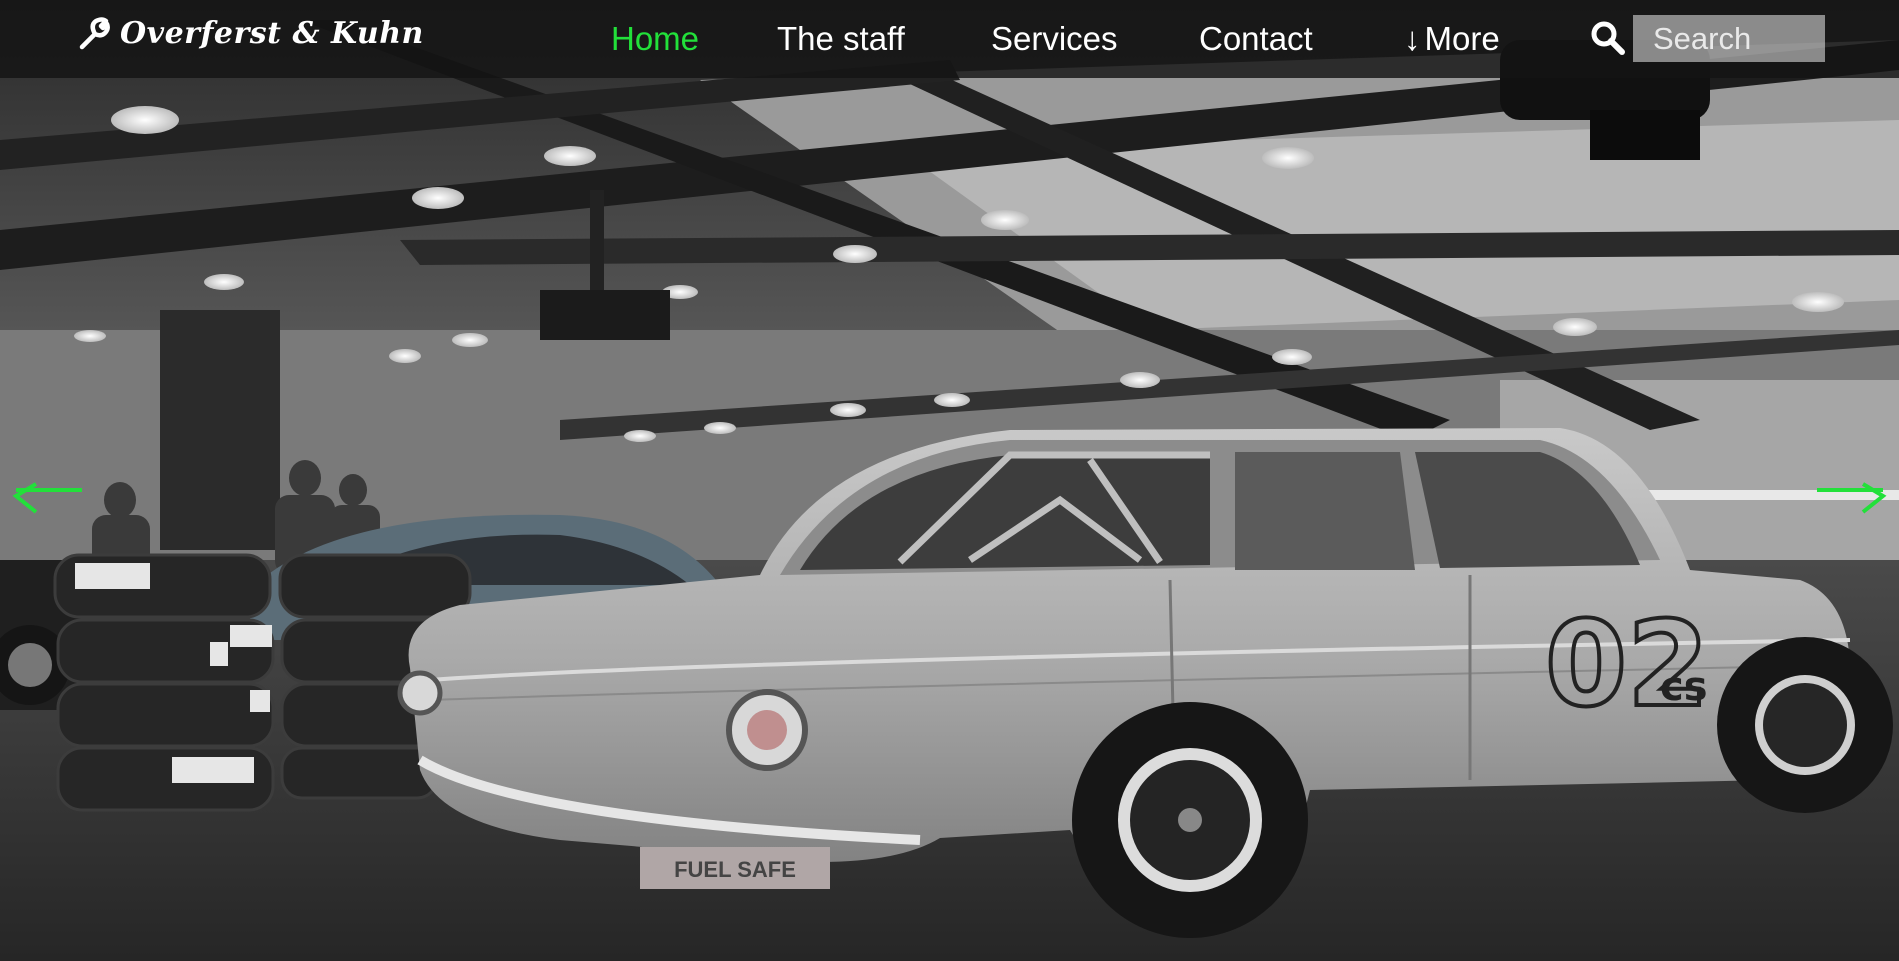 The width and height of the screenshot is (1899, 961). What do you see at coordinates (1853, 498) in the screenshot?
I see `arrow-right-icon` at bounding box center [1853, 498].